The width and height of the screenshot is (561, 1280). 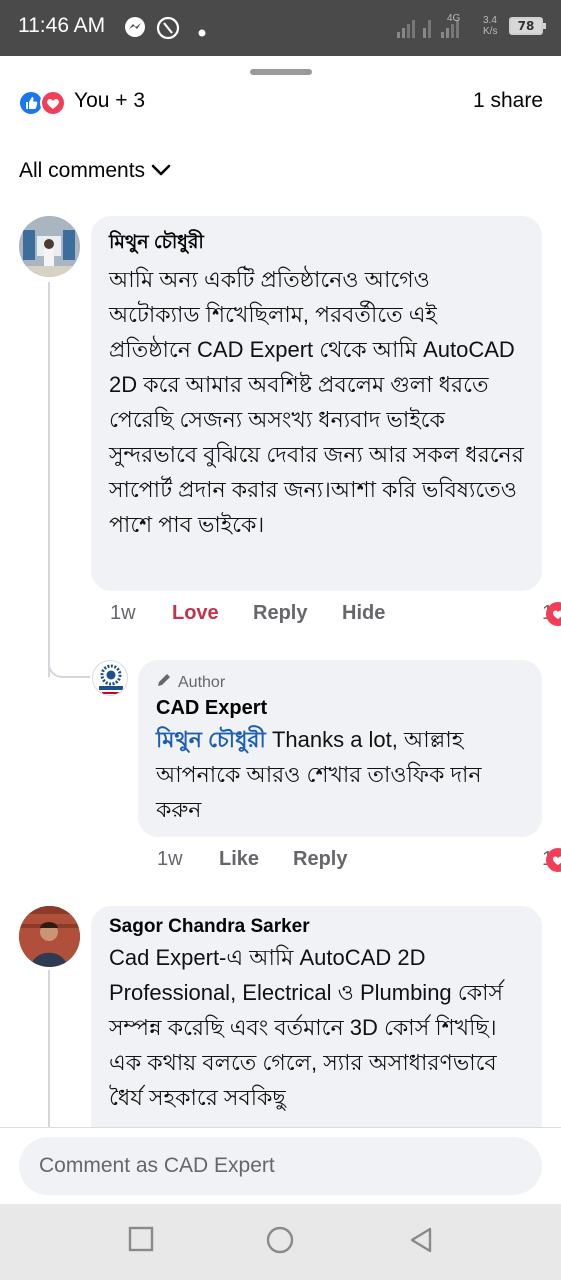 What do you see at coordinates (62, 25) in the screenshot?
I see `status-time: 11:46 AM` at bounding box center [62, 25].